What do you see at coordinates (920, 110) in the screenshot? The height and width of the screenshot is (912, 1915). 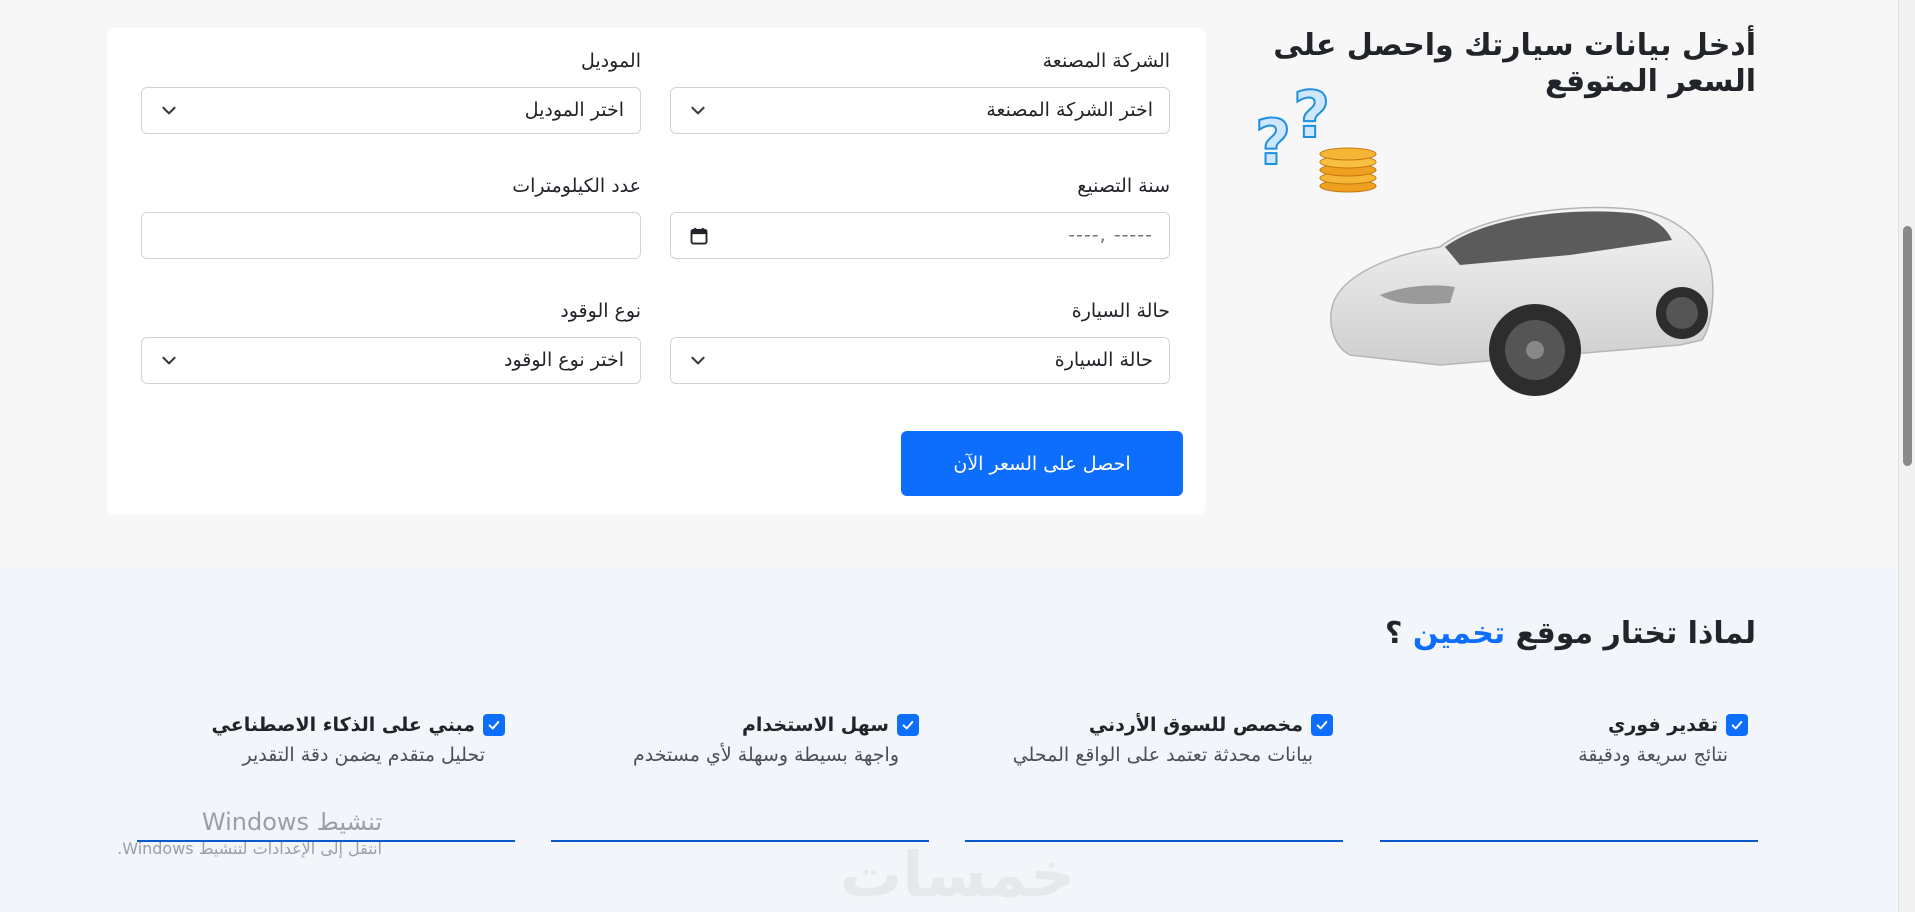 I see `manufacturer-select: اختر الشركة المصنعة` at bounding box center [920, 110].